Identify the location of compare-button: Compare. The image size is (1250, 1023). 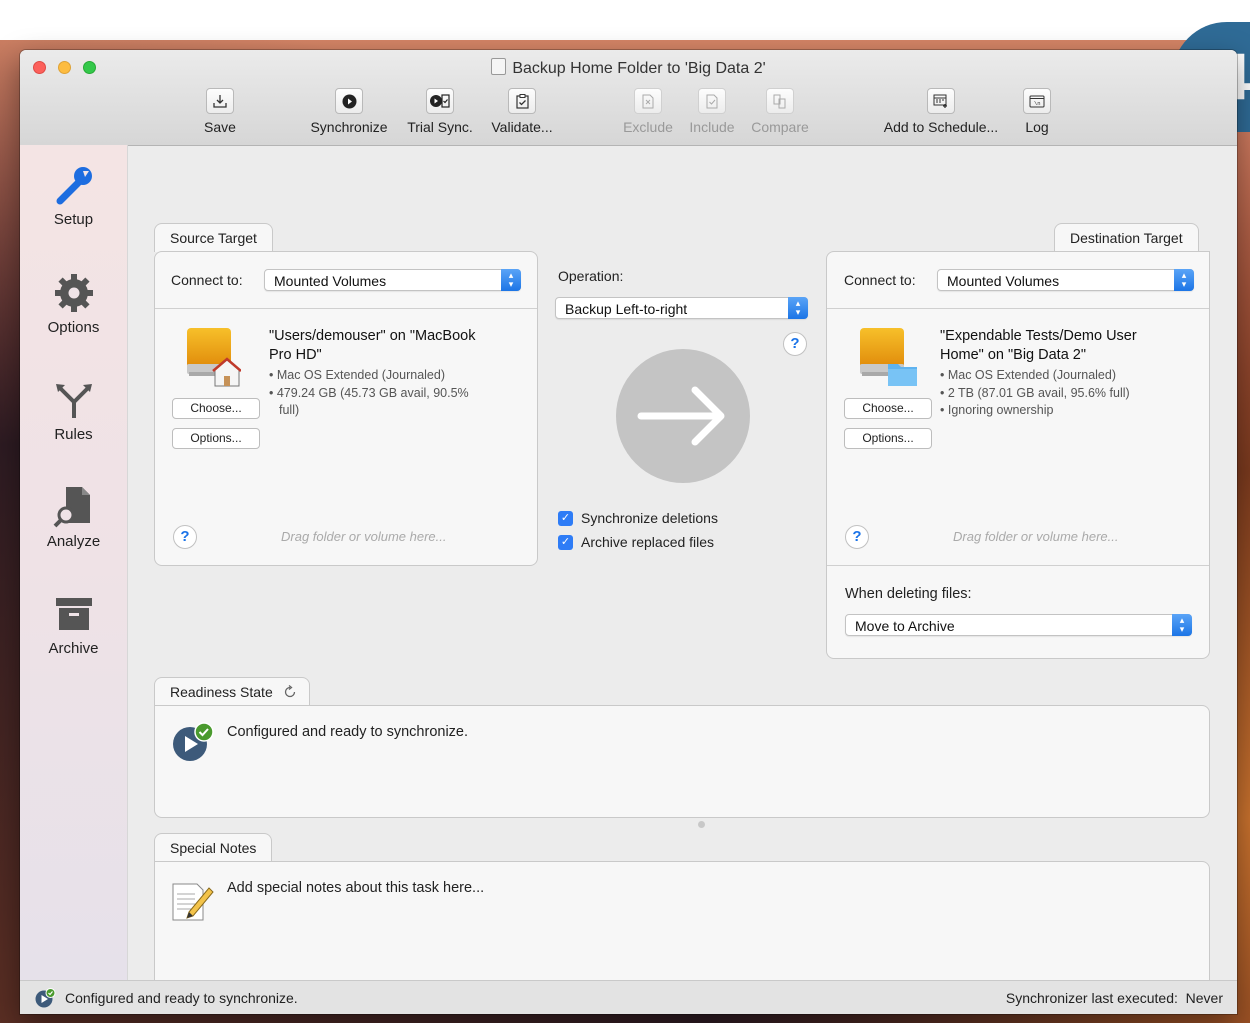
(780, 111).